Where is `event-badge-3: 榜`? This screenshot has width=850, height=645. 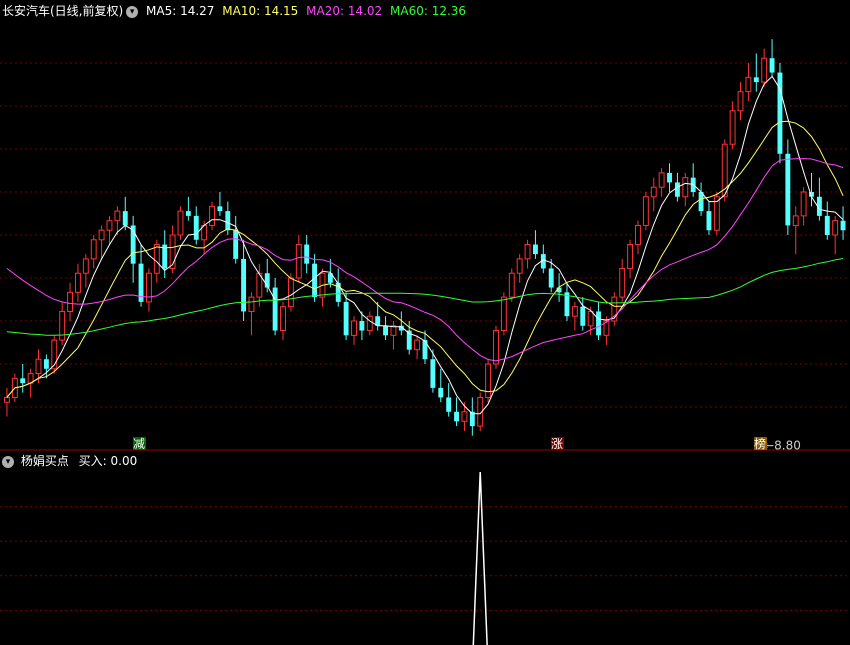
event-badge-3: 榜 is located at coordinates (760, 443).